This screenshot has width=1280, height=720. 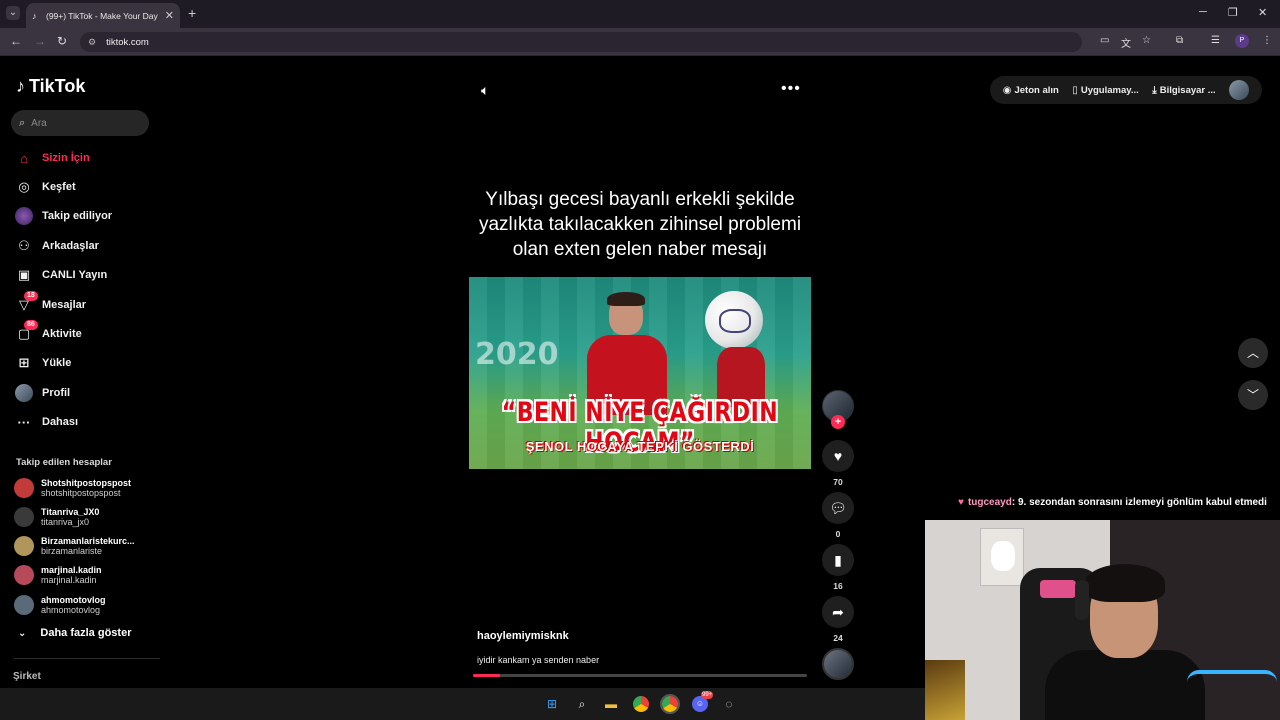 I want to click on comment-button: 💬︎, so click(x=838, y=508).